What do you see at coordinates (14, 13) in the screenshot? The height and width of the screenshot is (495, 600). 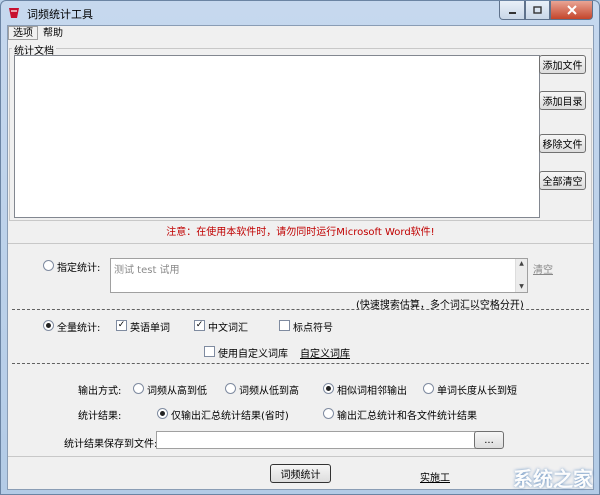 I see `app-logo-icon` at bounding box center [14, 13].